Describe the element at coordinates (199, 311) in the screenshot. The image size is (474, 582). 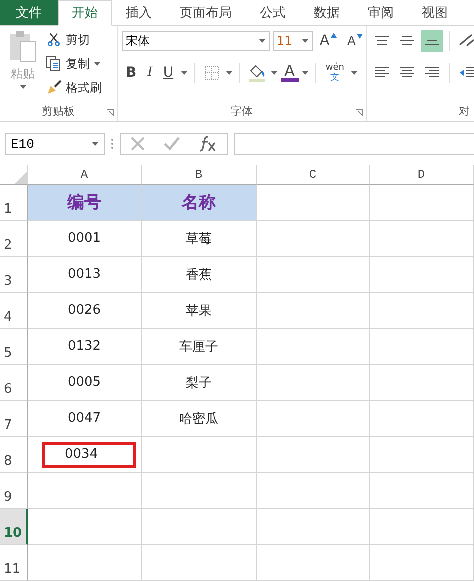
I see `table-cell: 苹果` at that location.